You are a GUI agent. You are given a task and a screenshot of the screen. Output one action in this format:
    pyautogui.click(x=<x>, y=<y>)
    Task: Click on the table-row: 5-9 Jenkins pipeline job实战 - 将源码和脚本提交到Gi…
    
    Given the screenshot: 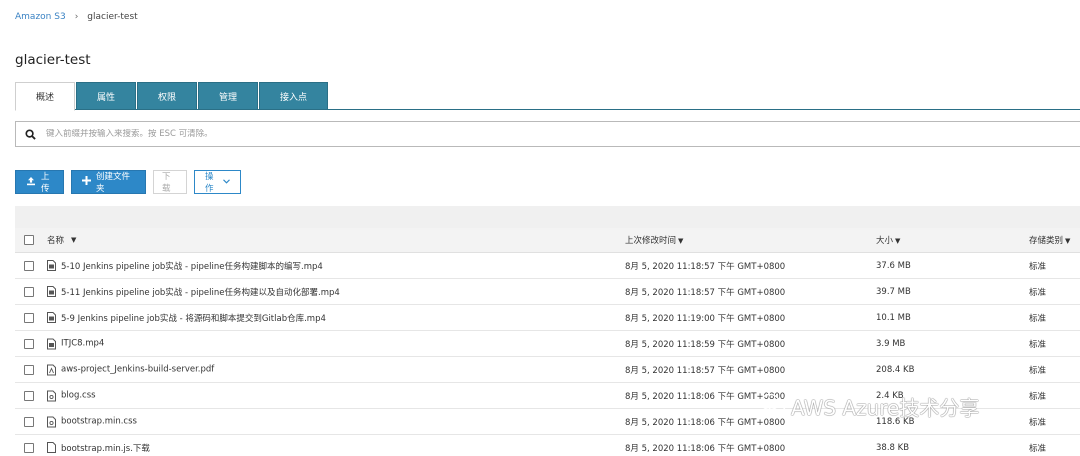 What is the action you would take?
    pyautogui.click(x=547, y=318)
    